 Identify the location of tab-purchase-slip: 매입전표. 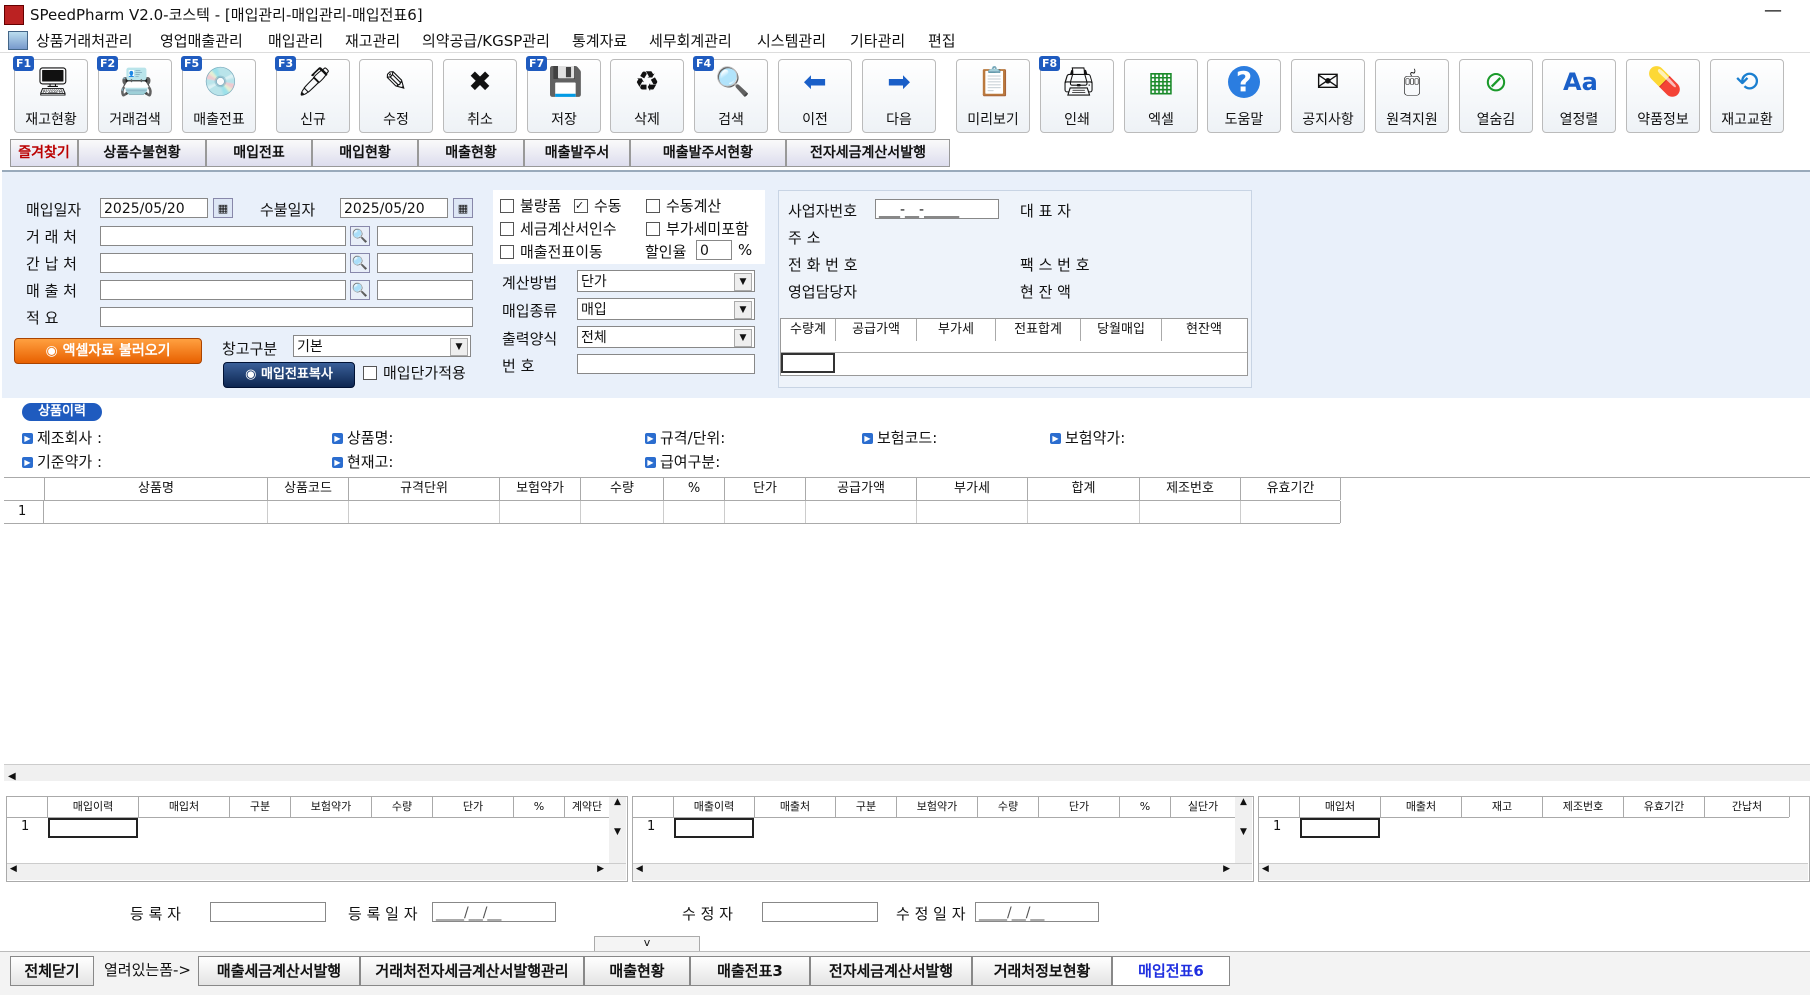
(259, 153).